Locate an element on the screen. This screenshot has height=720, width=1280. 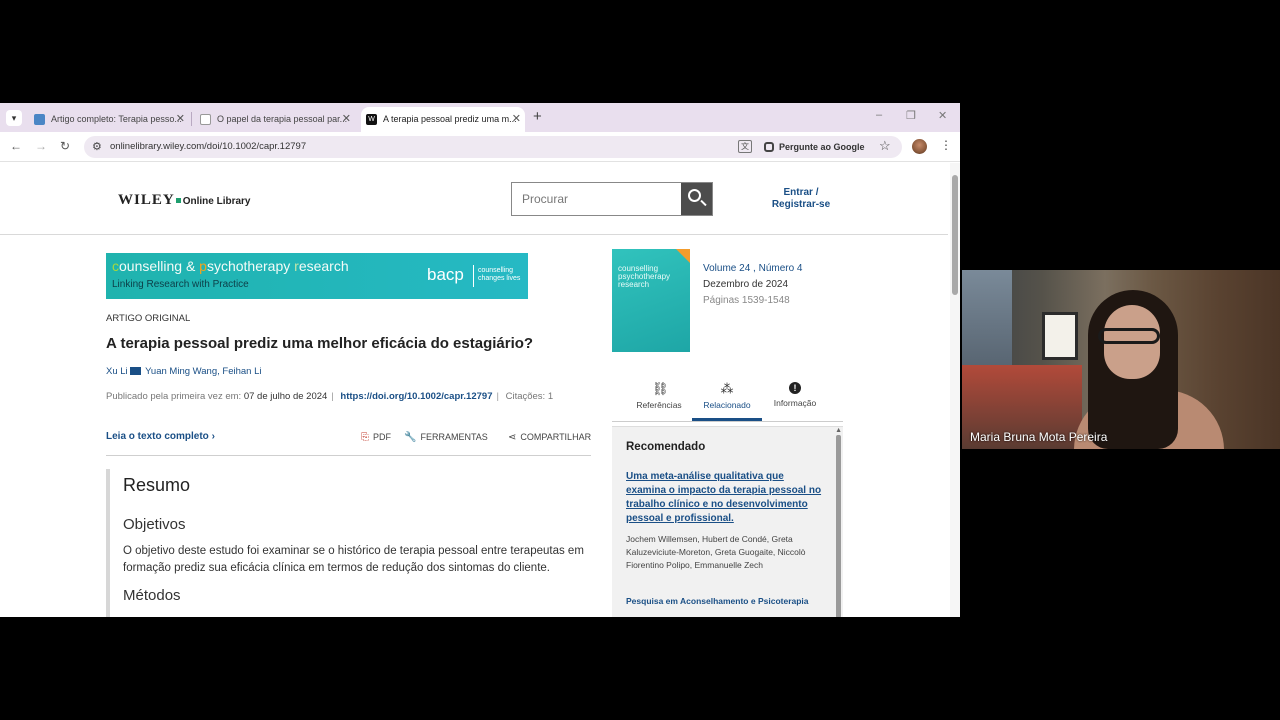
bacp-tagline: counselling changes lives is located at coordinates (499, 274).